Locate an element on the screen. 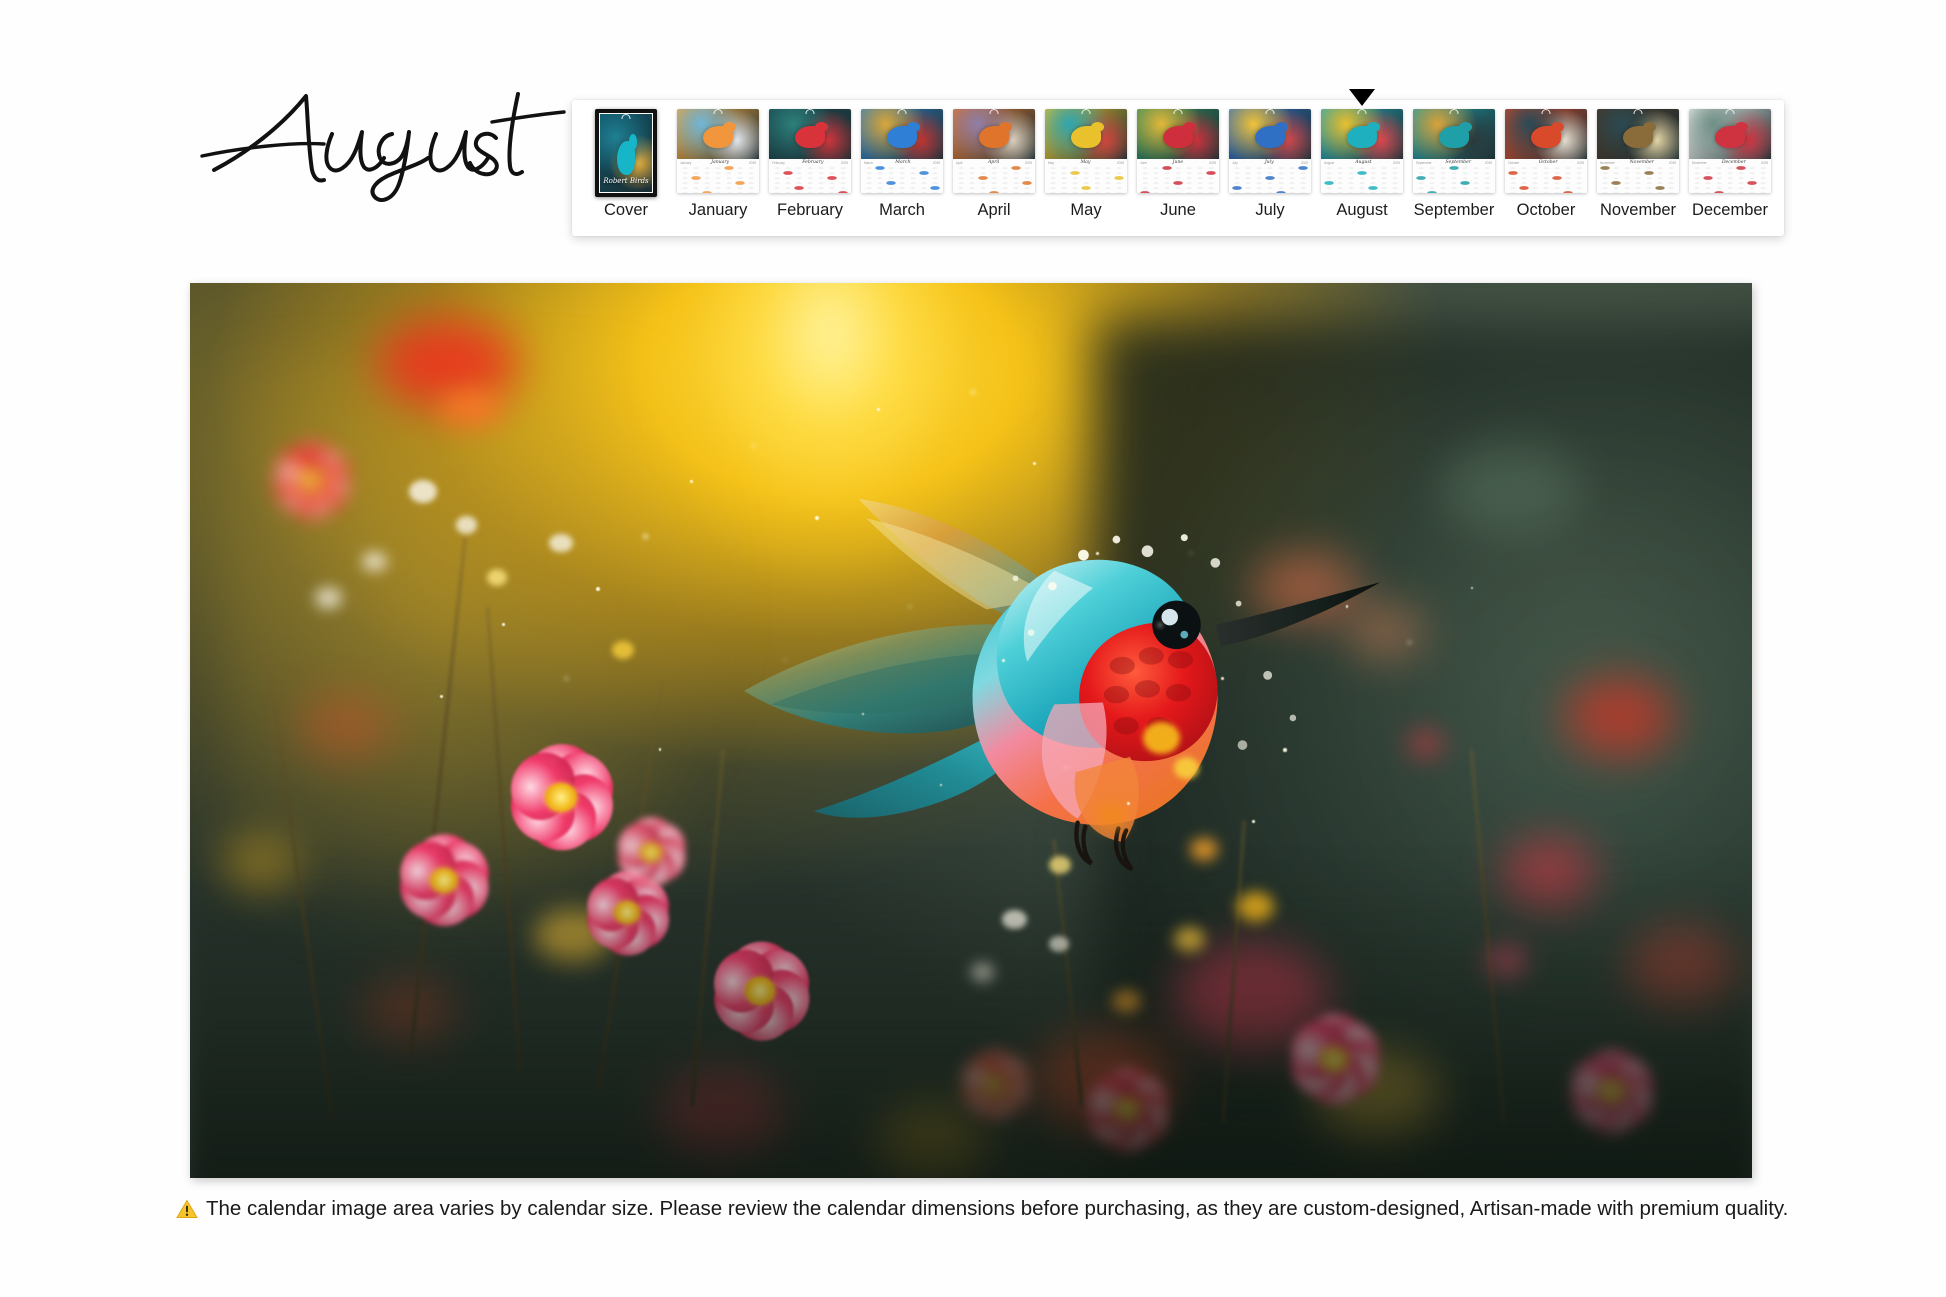 The height and width of the screenshot is (1297, 1946). bokeh-flower is located at coordinates (1619, 717).